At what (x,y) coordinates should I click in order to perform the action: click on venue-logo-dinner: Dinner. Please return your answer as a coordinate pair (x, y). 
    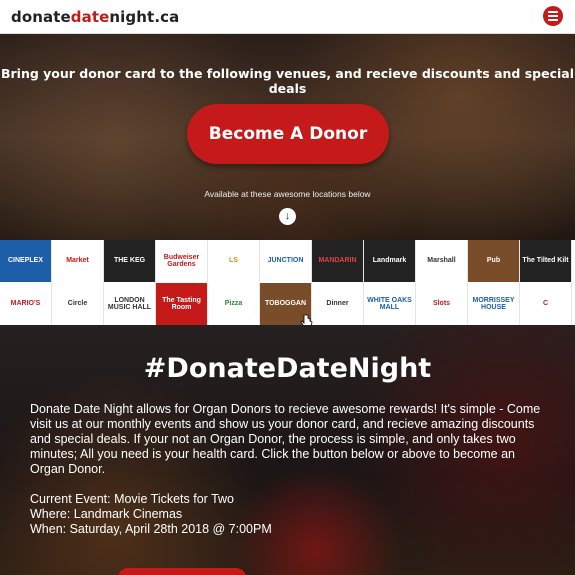
    Looking at the image, I should click on (338, 304).